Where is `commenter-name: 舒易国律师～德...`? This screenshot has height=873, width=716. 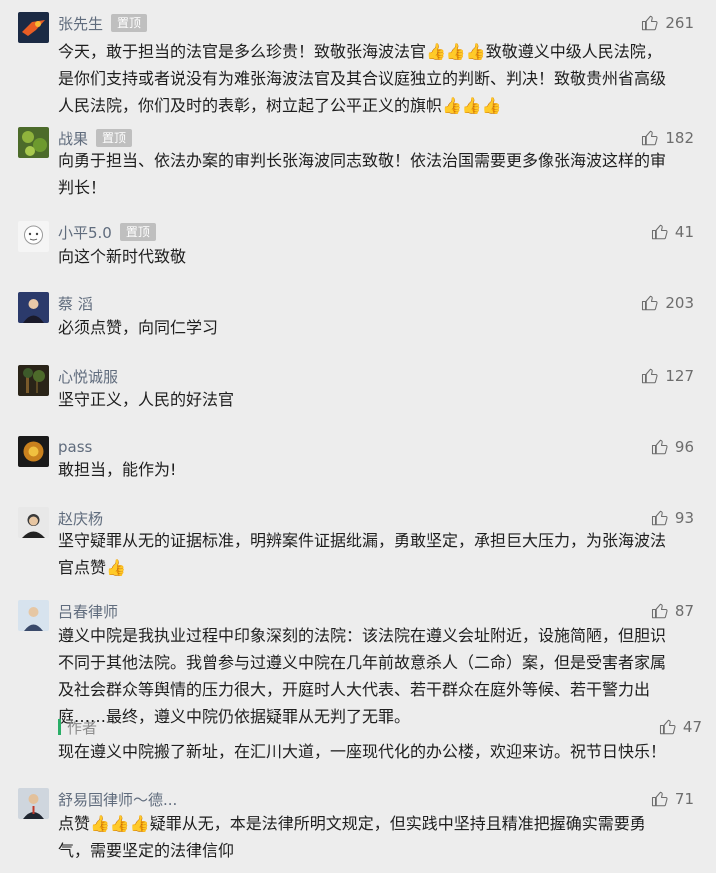 commenter-name: 舒易国律师～德... is located at coordinates (117, 799).